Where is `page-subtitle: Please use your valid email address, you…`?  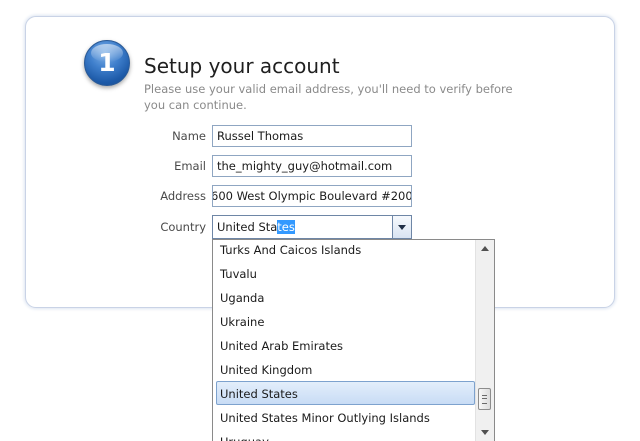
page-subtitle: Please use your valid email address, you… is located at coordinates (328, 97).